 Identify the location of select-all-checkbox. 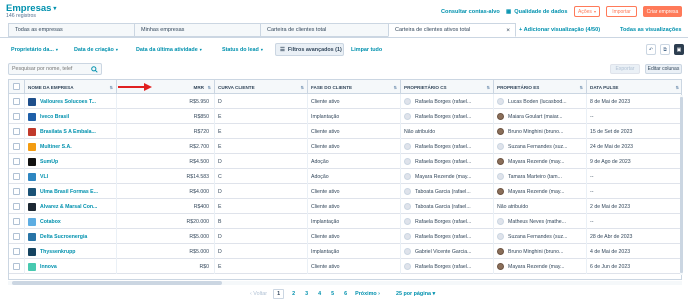
(16, 86).